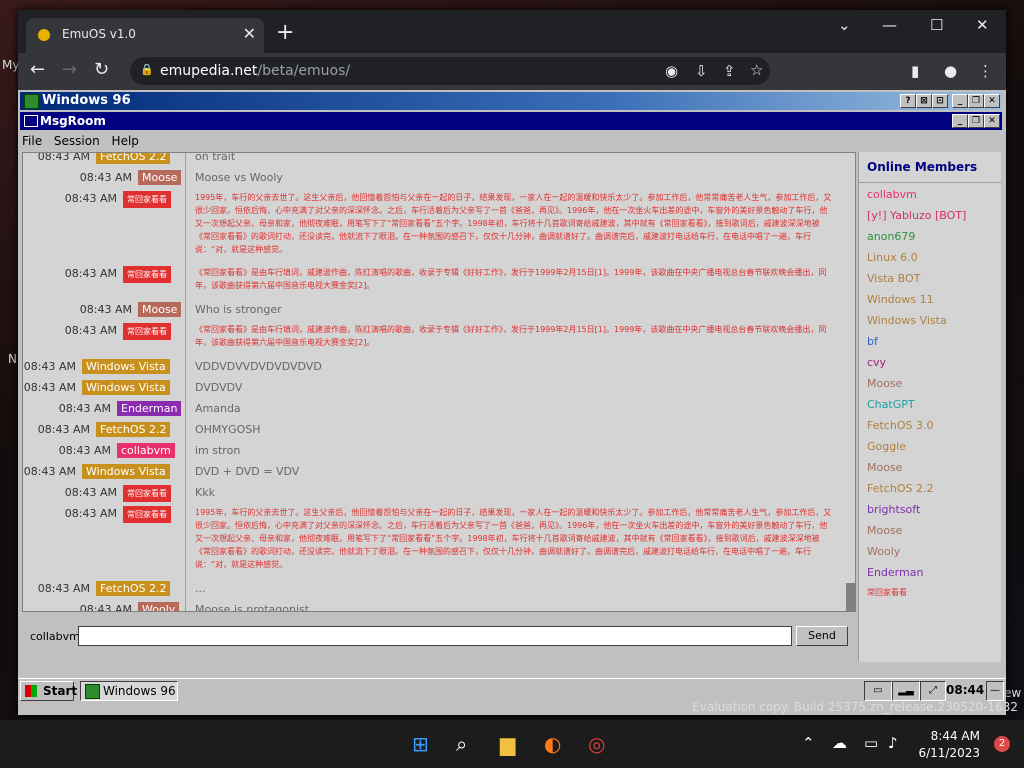 This screenshot has width=1024, height=768. What do you see at coordinates (893, 743) in the screenshot?
I see `volume-icon: ♪` at bounding box center [893, 743].